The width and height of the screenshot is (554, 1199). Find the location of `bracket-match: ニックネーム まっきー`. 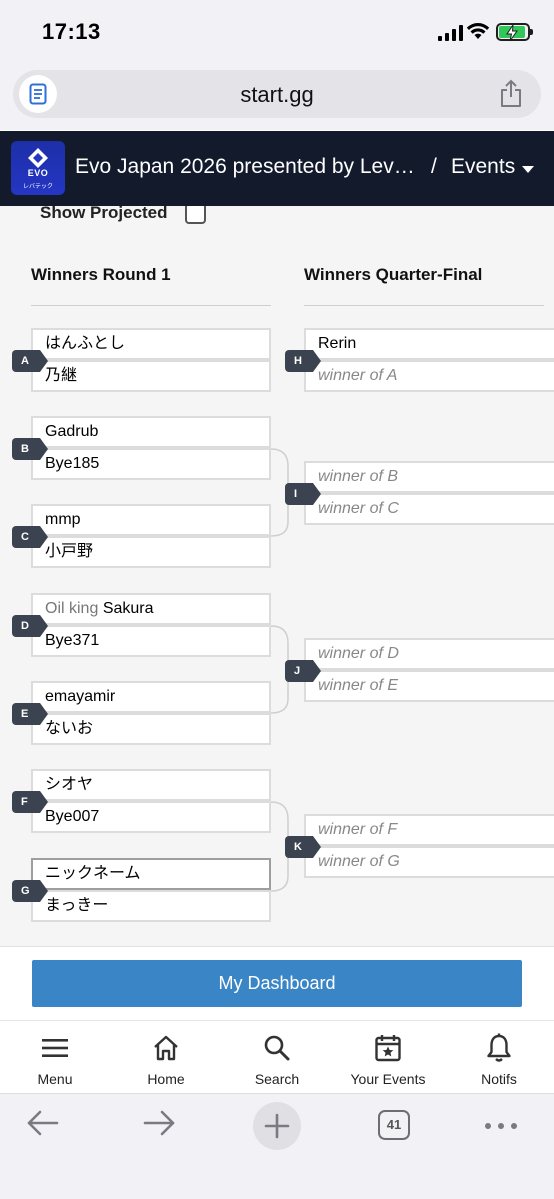

bracket-match: ニックネーム まっきー is located at coordinates (151, 890).